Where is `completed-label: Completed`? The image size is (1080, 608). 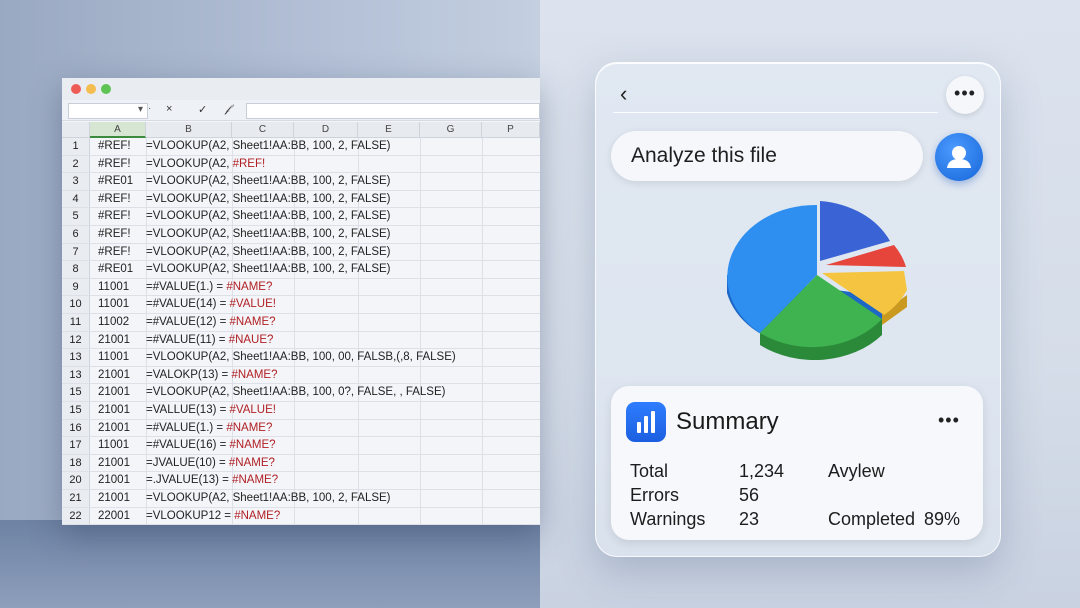 completed-label: Completed is located at coordinates (872, 519).